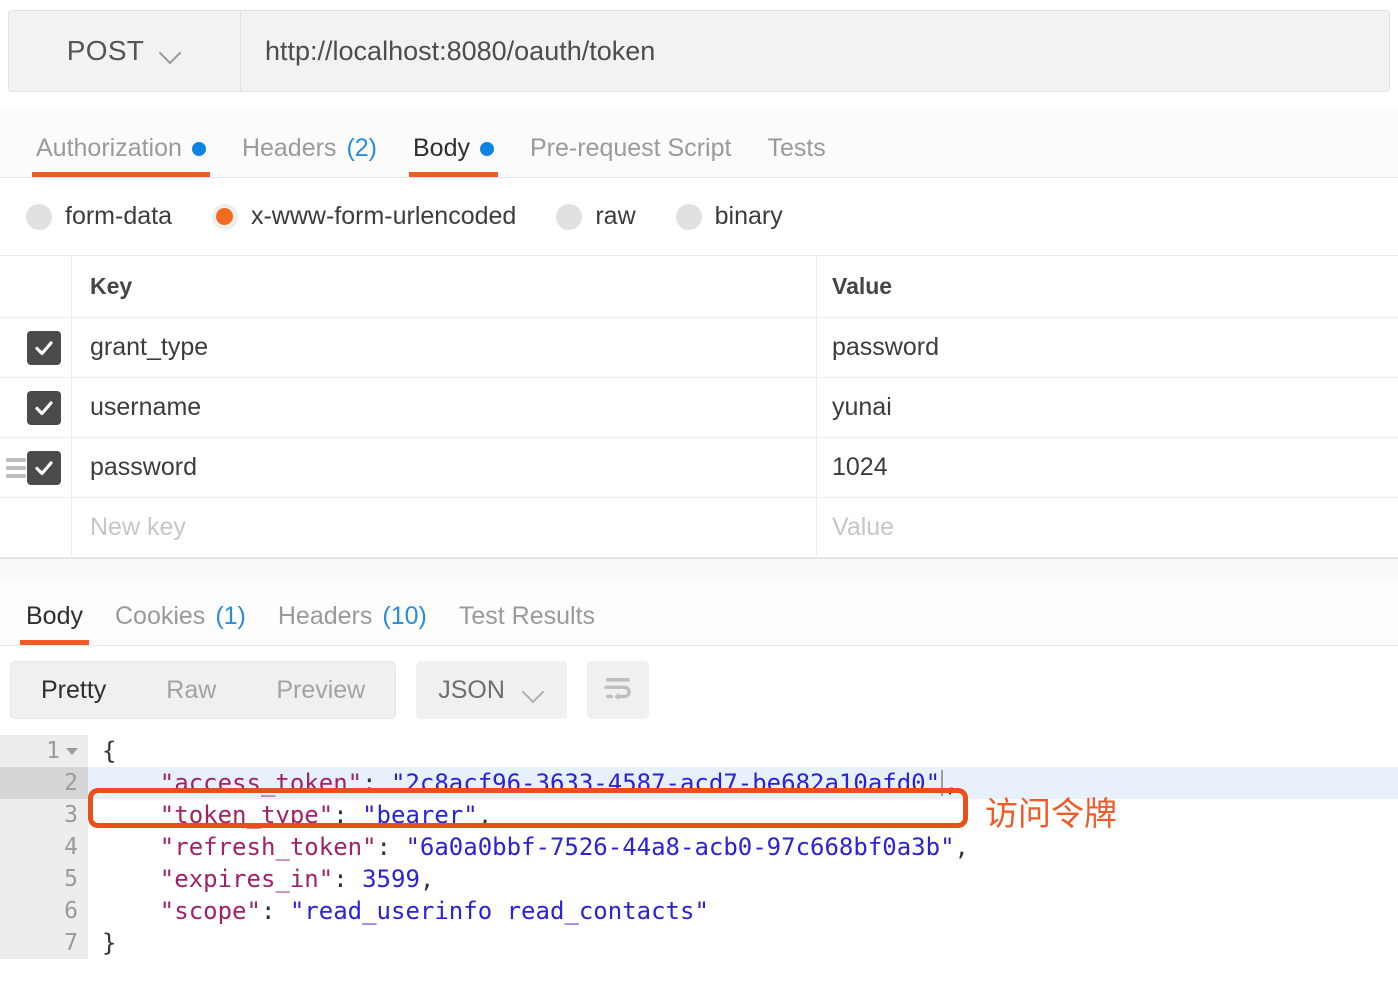  Describe the element at coordinates (863, 527) in the screenshot. I see `new-value-placeholder: Value` at that location.